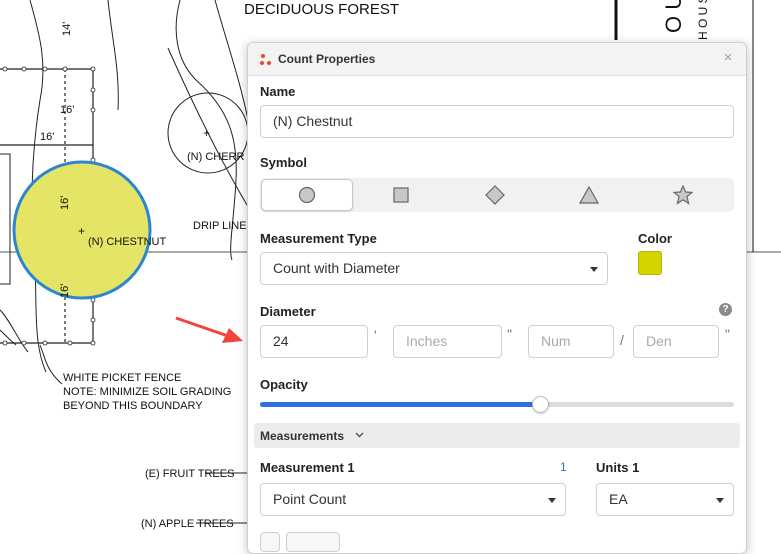 Image resolution: width=781 pixels, height=554 pixels. I want to click on label-fruit-trees: (E) FRUIT TREES, so click(189, 474).